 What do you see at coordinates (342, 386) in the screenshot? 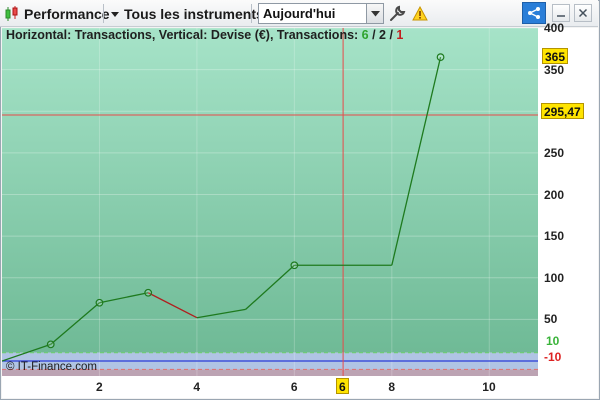
I see `cursor-x-badge: 6` at bounding box center [342, 386].